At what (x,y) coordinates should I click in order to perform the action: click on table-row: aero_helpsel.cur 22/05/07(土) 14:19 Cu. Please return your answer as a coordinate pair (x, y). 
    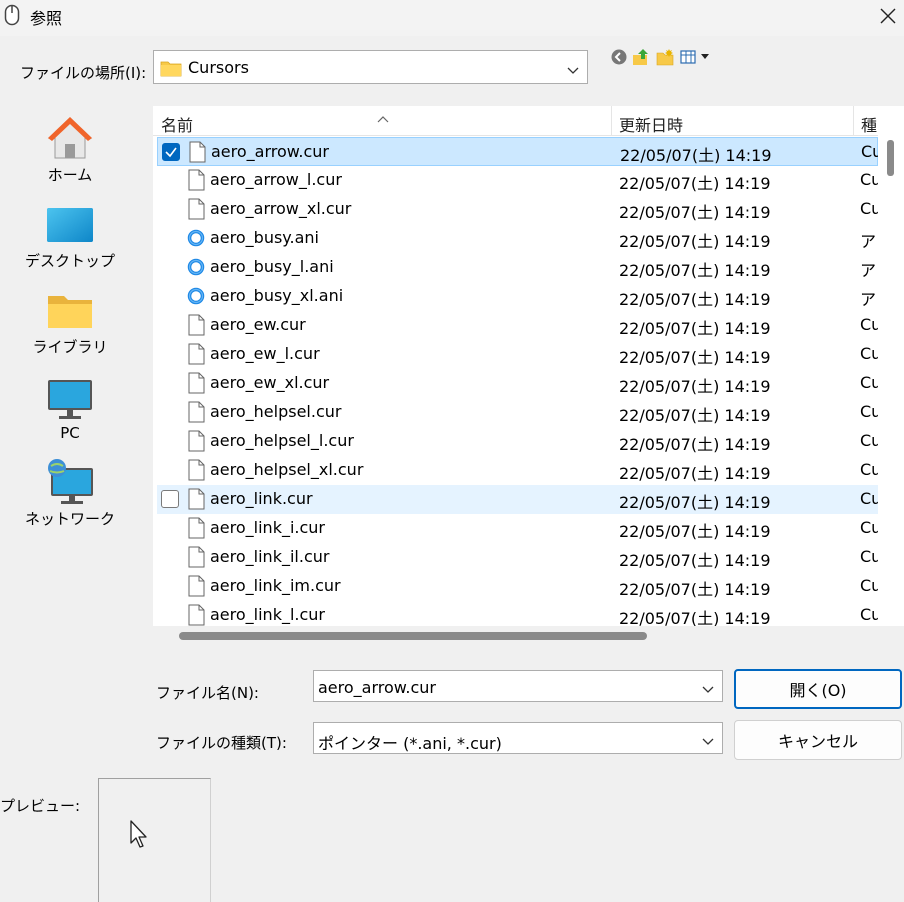
    Looking at the image, I should click on (517, 412).